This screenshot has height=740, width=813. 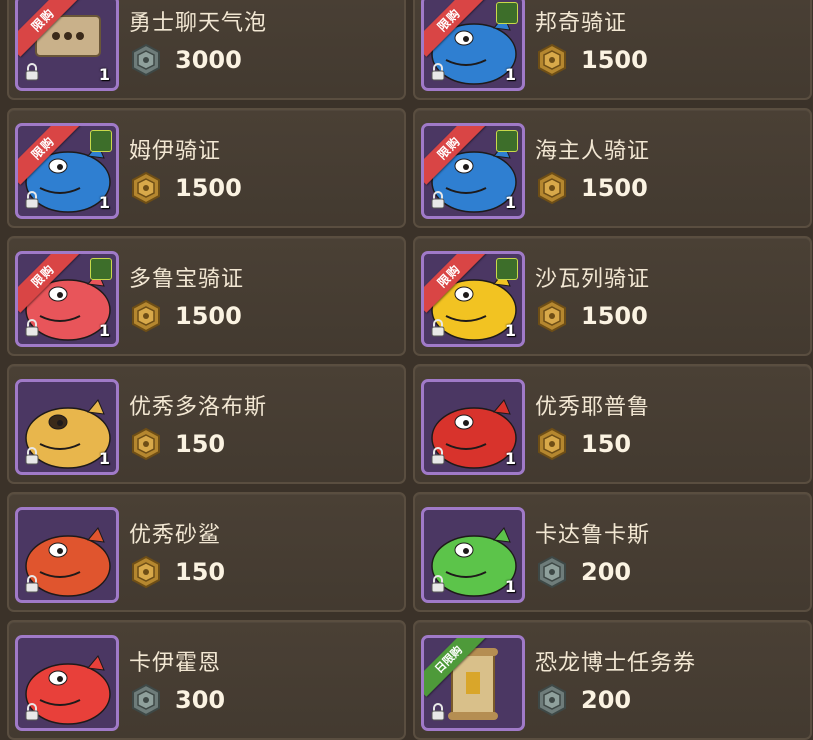 What do you see at coordinates (593, 151) in the screenshot?
I see `item-title: 海主人骑证` at bounding box center [593, 151].